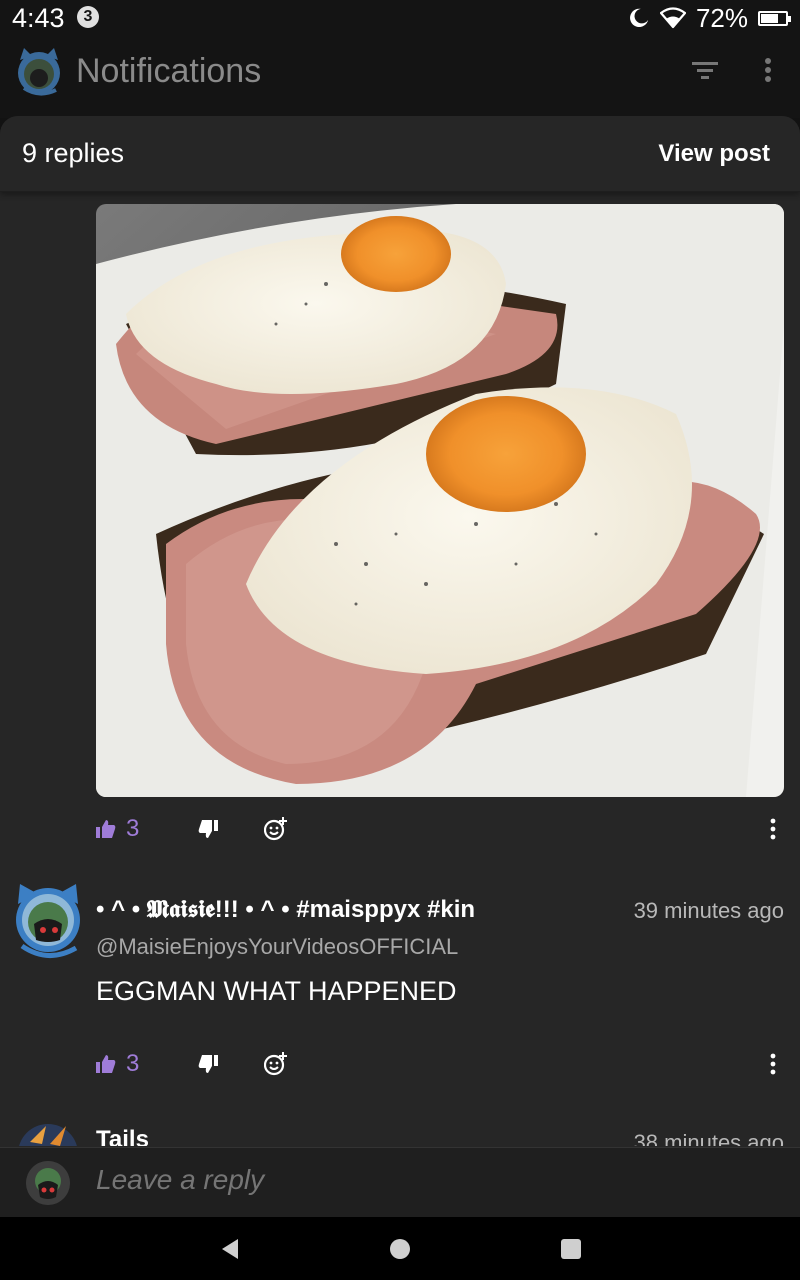 This screenshot has height=1280, width=800. Describe the element at coordinates (117, 1064) in the screenshot. I see `comment-like-button: 3` at that location.